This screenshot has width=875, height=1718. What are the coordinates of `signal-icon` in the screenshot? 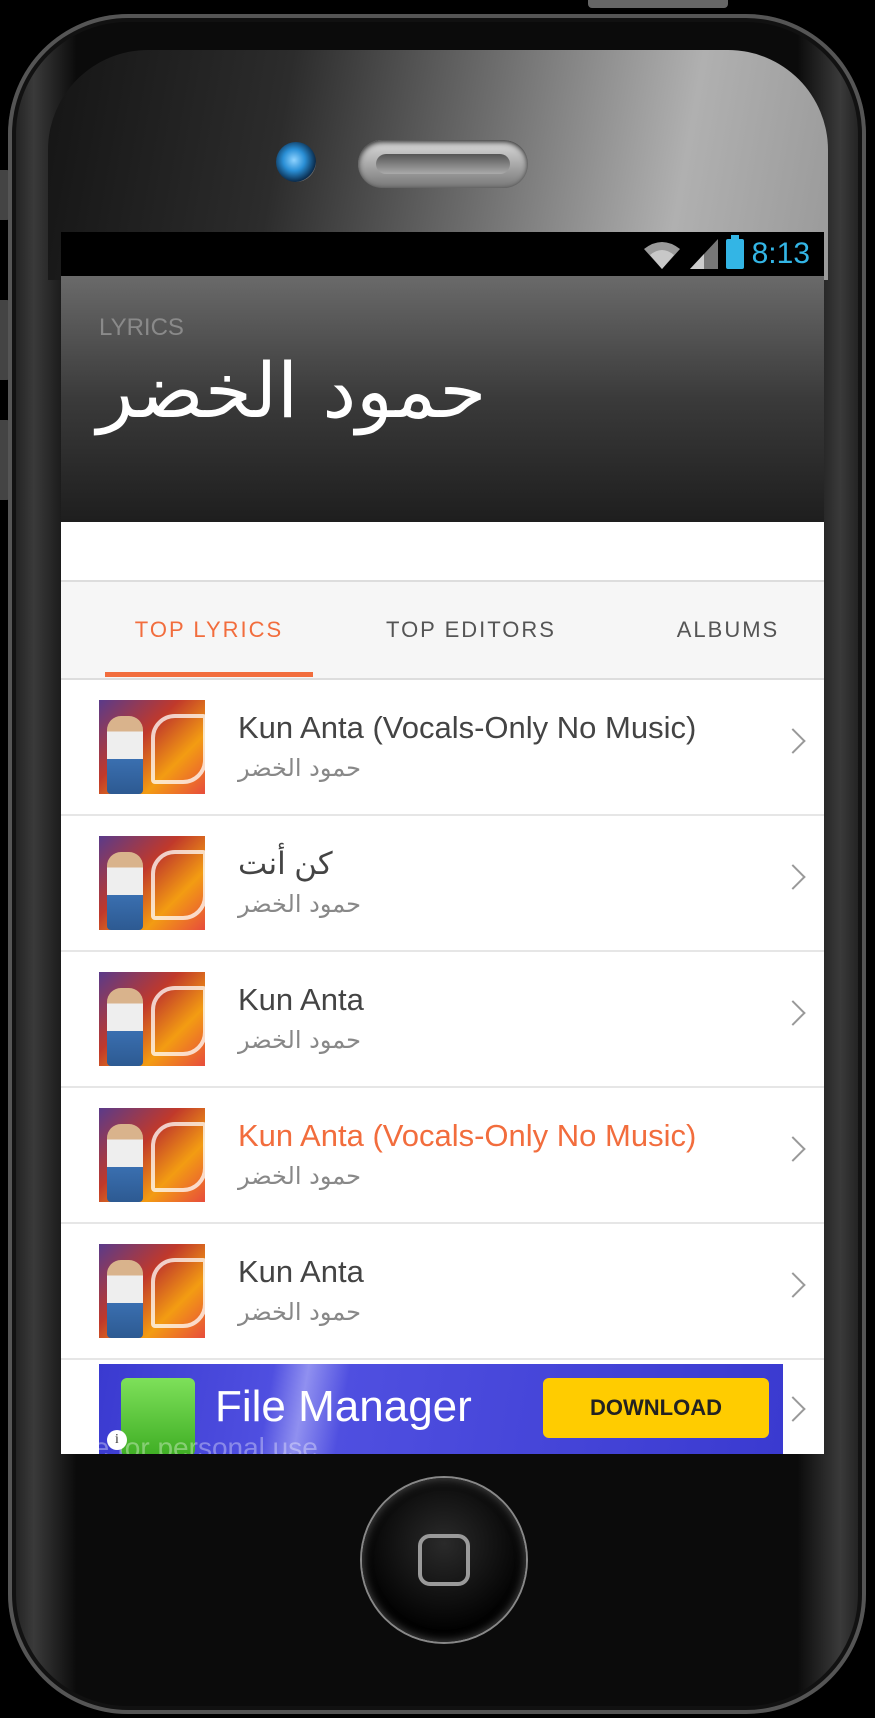 It's located at (703, 254).